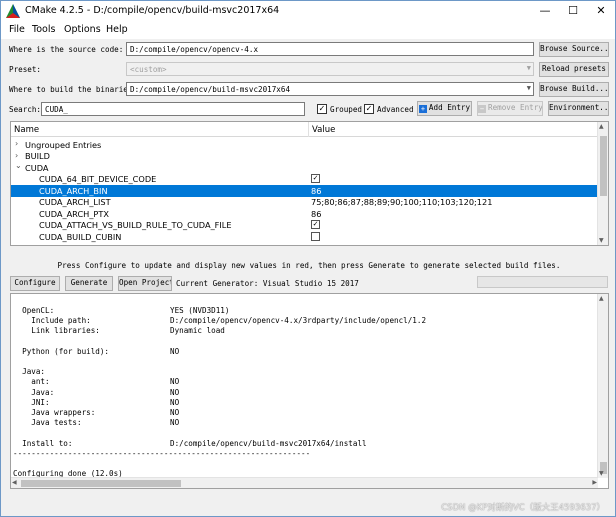 The height and width of the screenshot is (517, 616). I want to click on row-name: CUDA_ARCH_BIN, so click(73, 190).